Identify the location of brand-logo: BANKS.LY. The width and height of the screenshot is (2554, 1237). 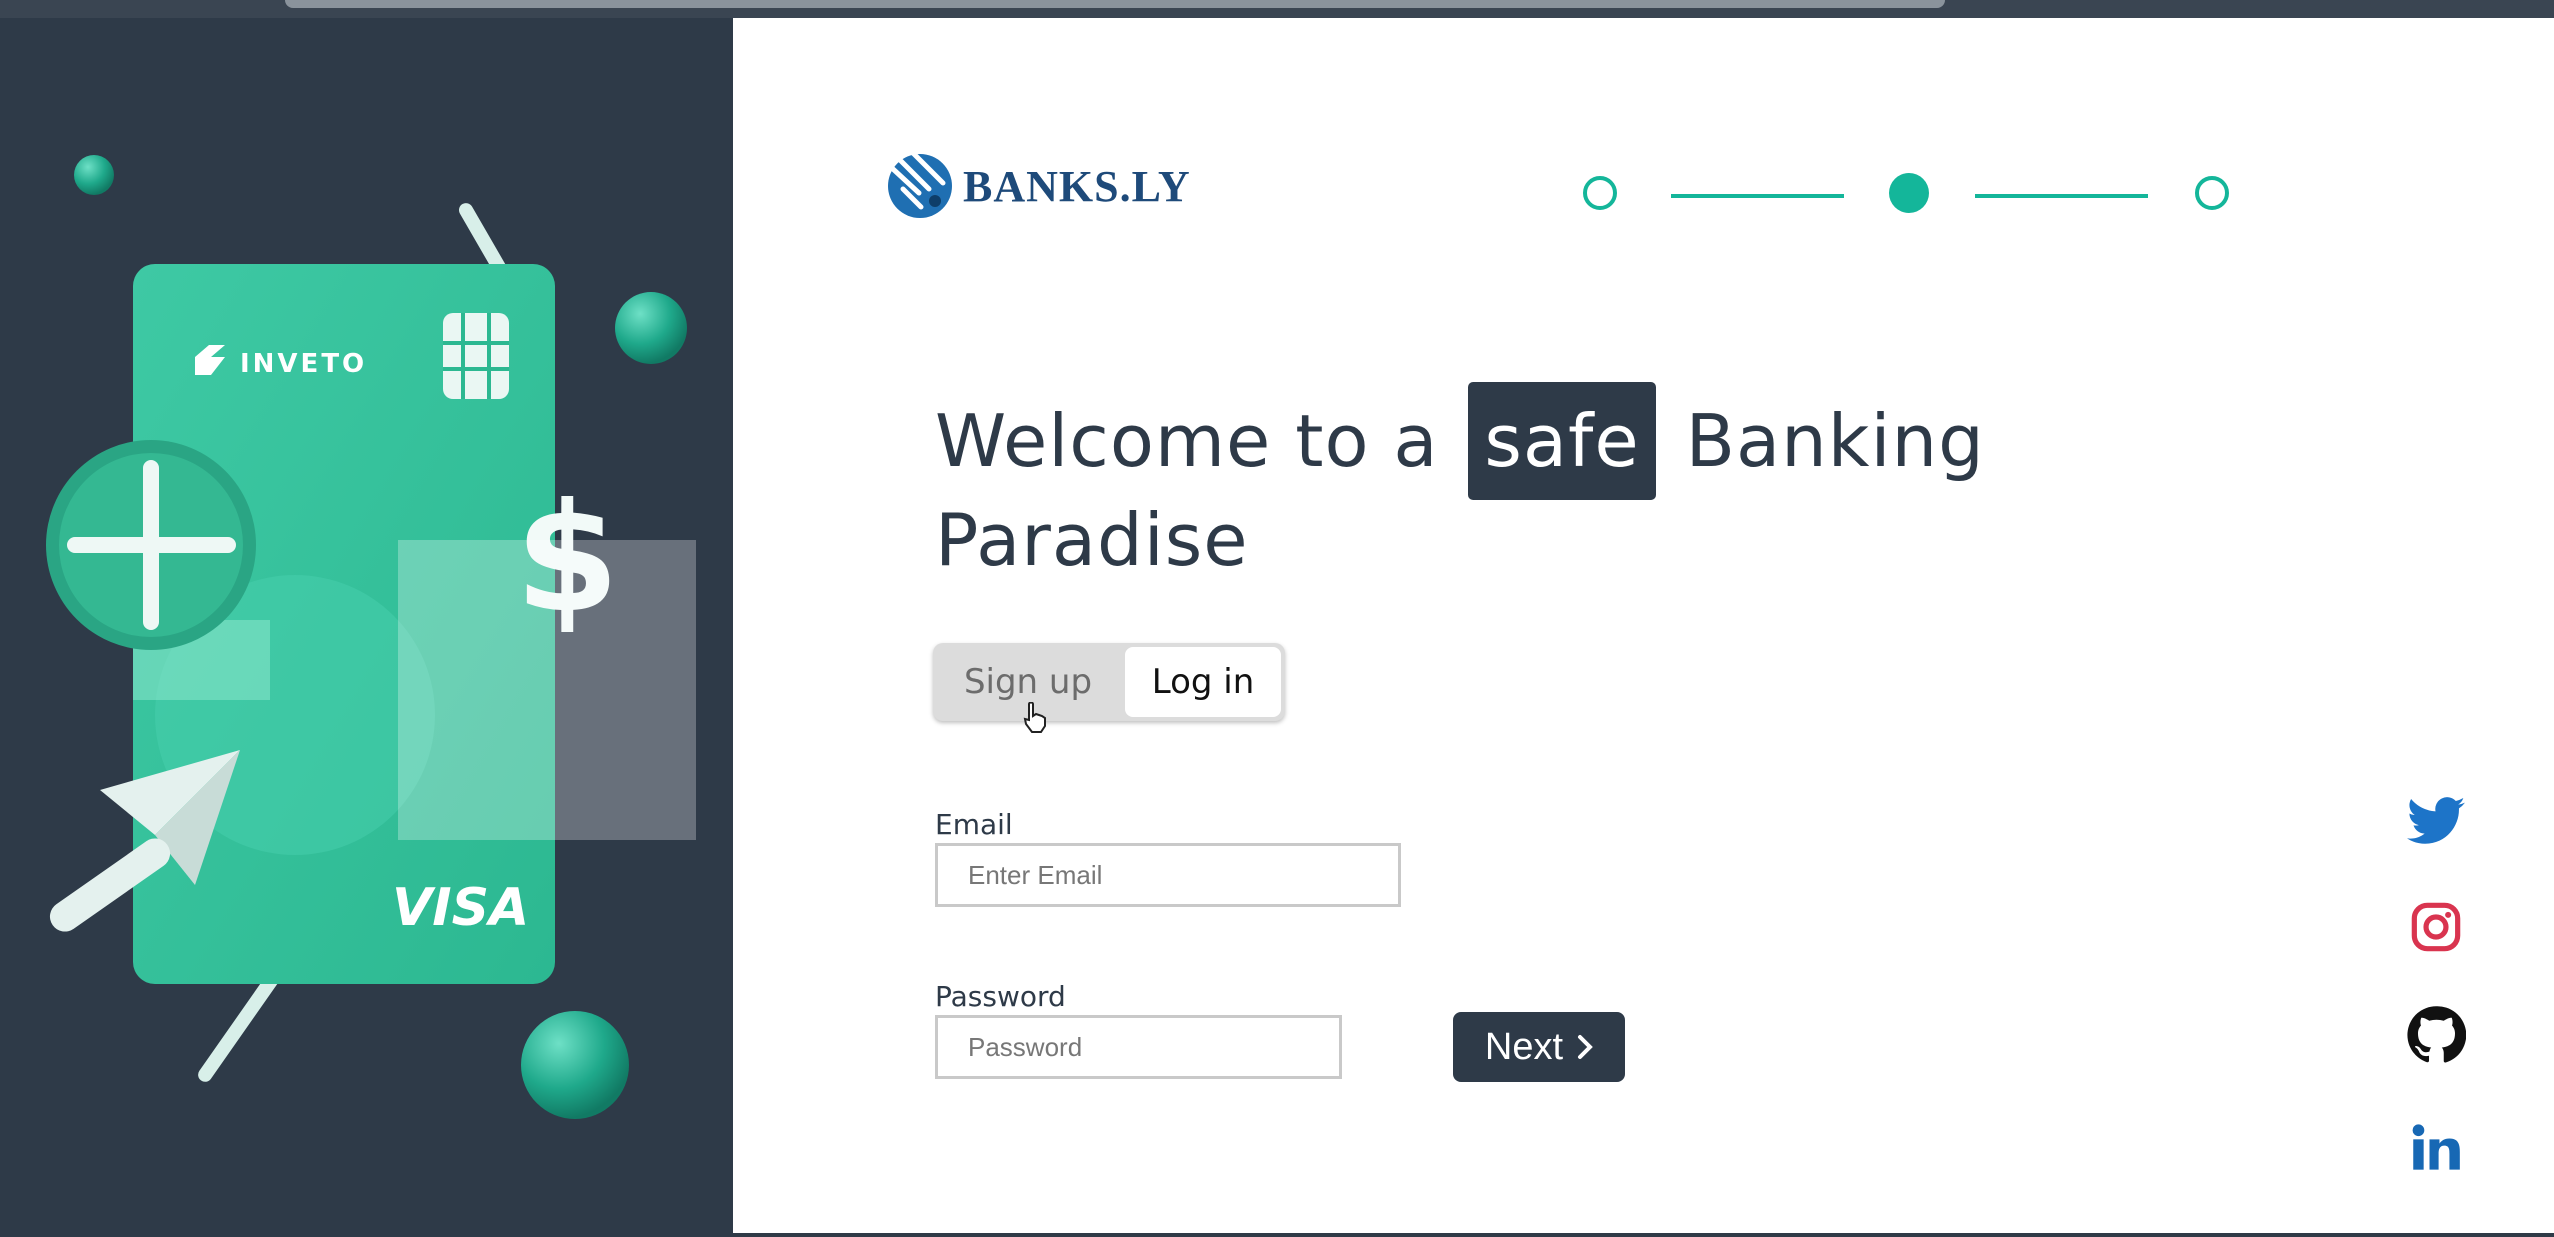
(1038, 186).